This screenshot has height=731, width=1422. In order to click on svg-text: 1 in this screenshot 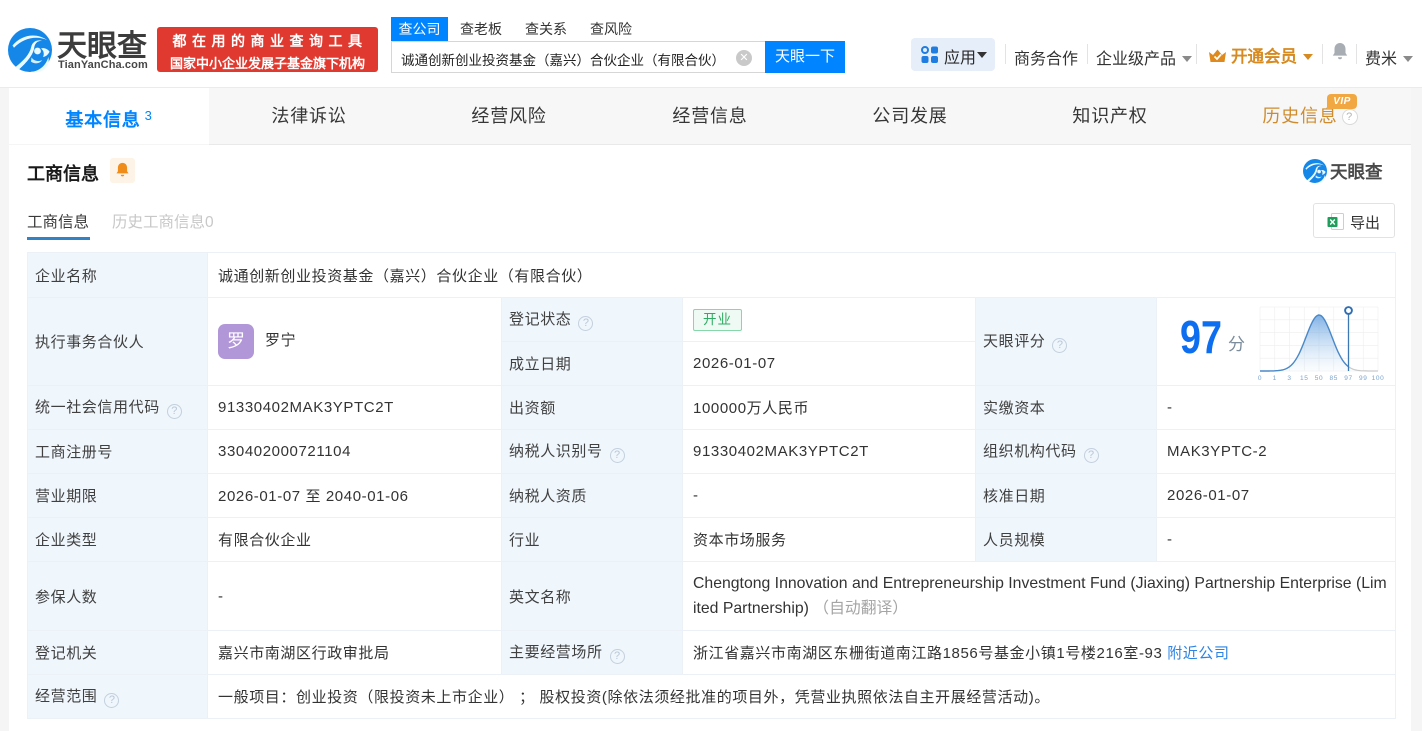, I will do `click(1275, 378)`.